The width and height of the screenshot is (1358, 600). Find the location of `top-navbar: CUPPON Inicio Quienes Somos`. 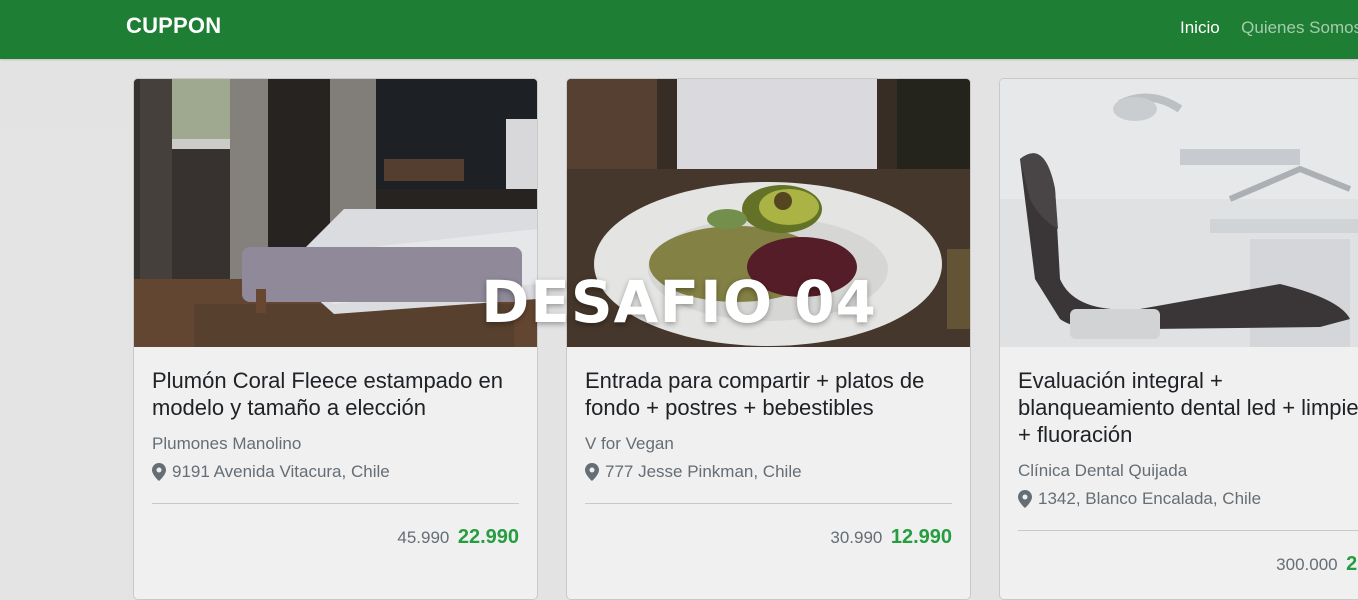

top-navbar: CUPPON Inicio Quienes Somos is located at coordinates (679, 29).